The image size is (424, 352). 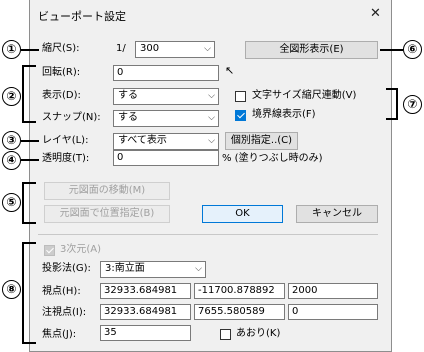 I want to click on viewpoint-x-input: 32933.684981, so click(x=145, y=291).